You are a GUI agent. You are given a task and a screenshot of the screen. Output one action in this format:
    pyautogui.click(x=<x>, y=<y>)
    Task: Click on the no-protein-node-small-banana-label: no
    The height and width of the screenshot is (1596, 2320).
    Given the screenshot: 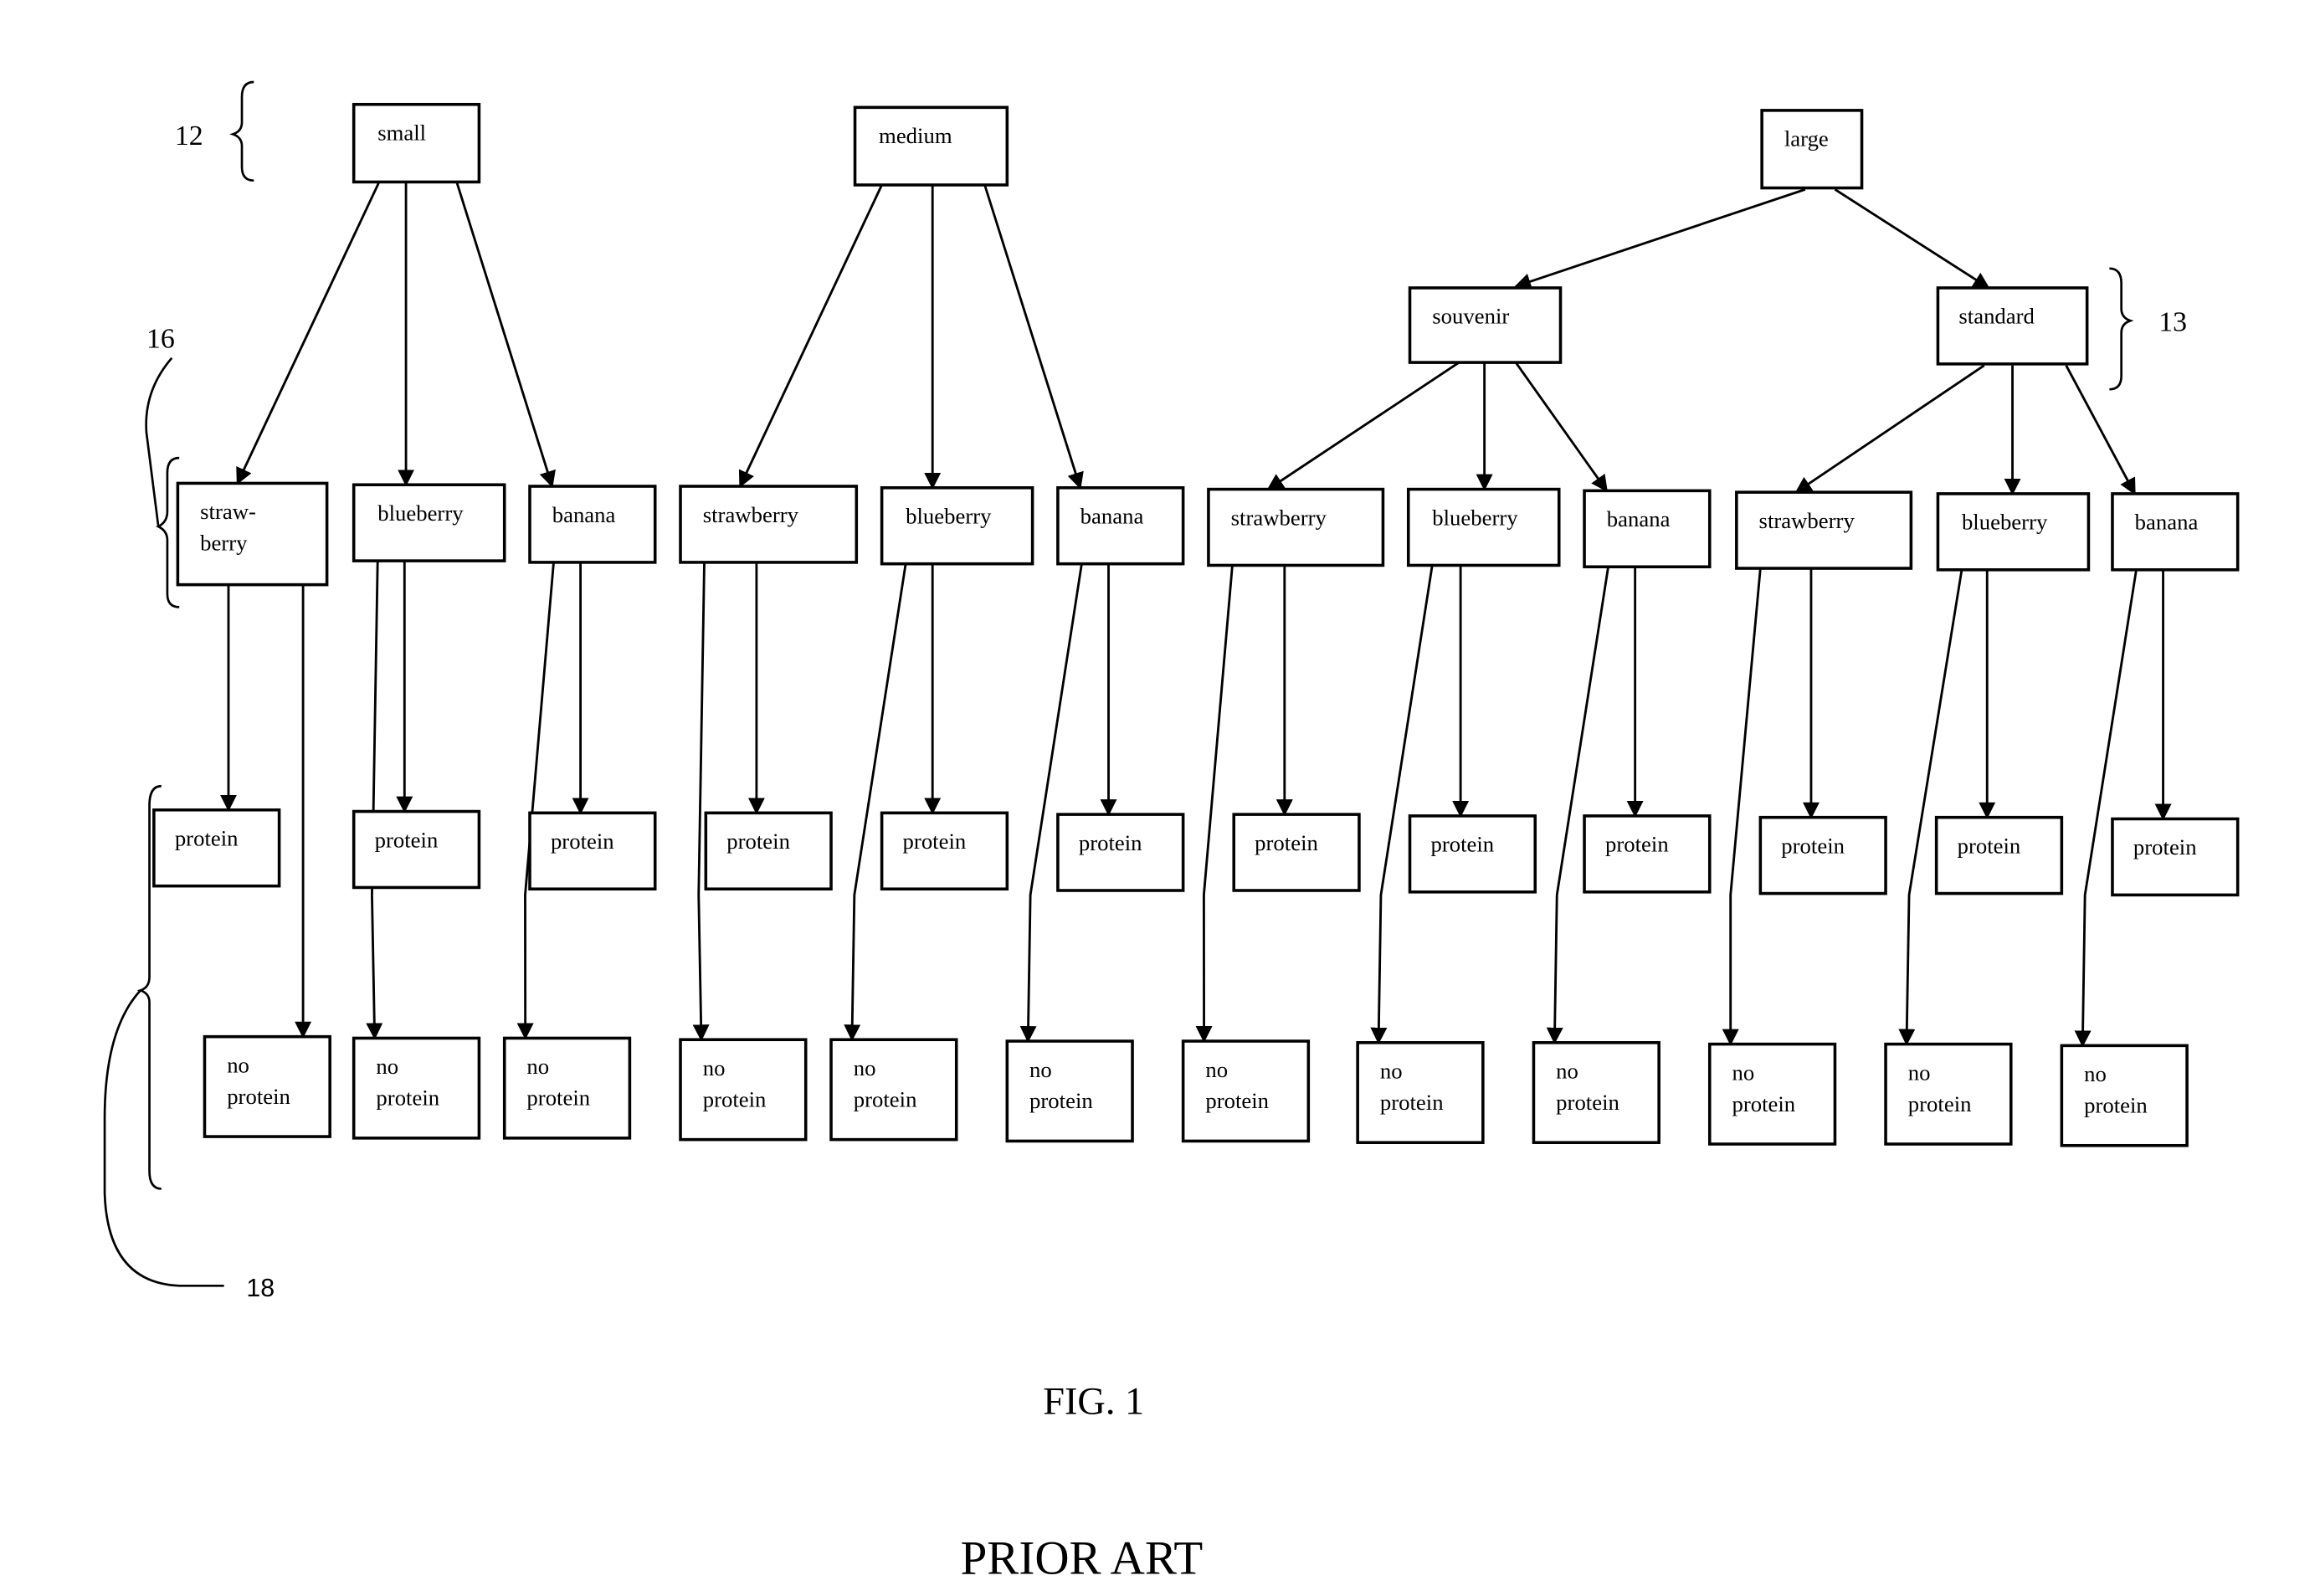 What is the action you would take?
    pyautogui.click(x=537, y=1066)
    